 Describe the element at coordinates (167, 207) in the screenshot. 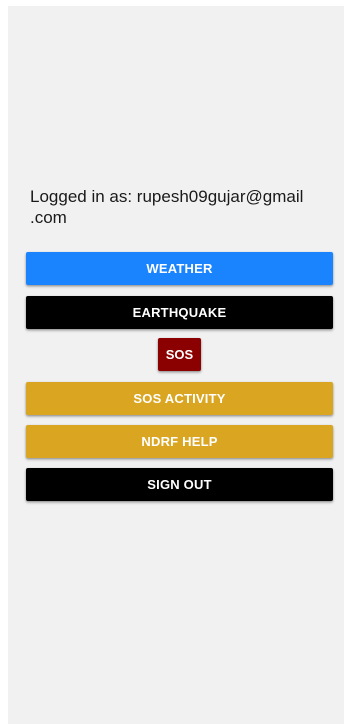

I see `logged-in-label: Logged in as: rupesh09gujar@gmail .com` at that location.